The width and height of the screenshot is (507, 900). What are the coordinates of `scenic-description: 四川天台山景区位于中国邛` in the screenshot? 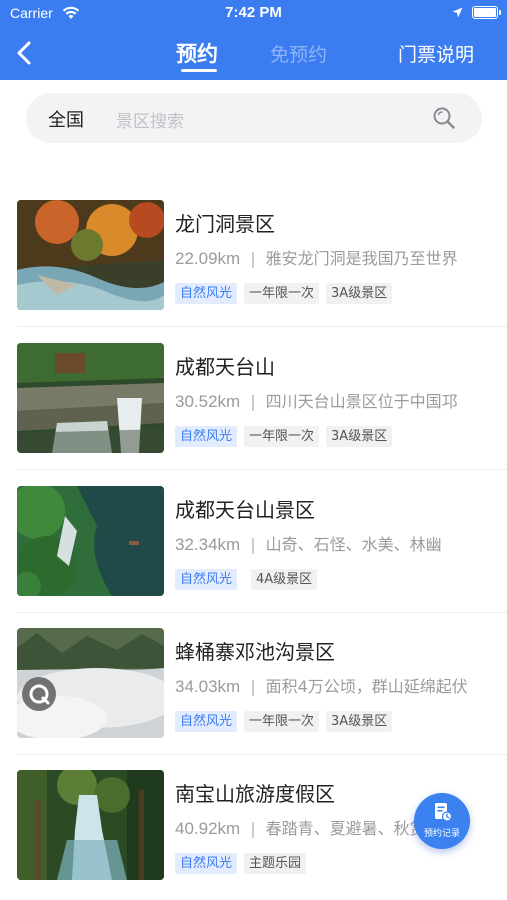 It's located at (361, 401).